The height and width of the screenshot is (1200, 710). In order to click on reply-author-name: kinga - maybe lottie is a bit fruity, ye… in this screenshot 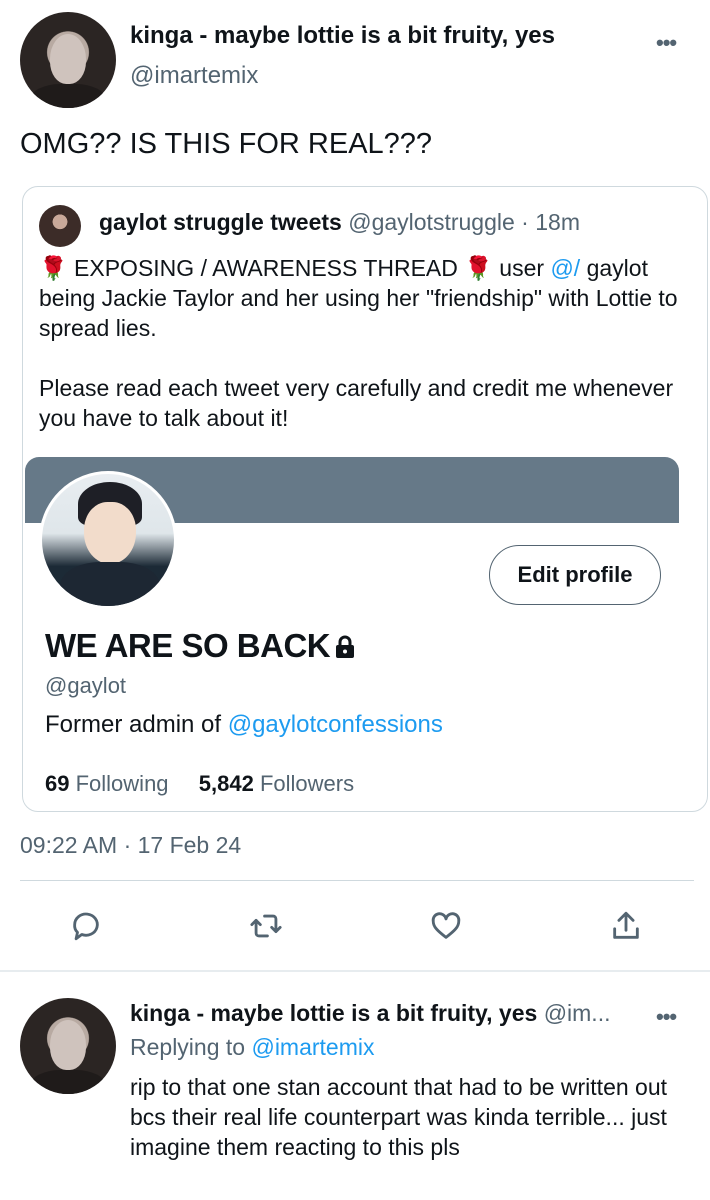, I will do `click(333, 1013)`.